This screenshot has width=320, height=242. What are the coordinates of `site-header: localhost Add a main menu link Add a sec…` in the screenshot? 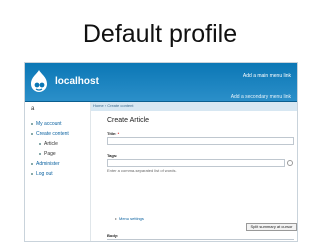 It's located at (161, 82).